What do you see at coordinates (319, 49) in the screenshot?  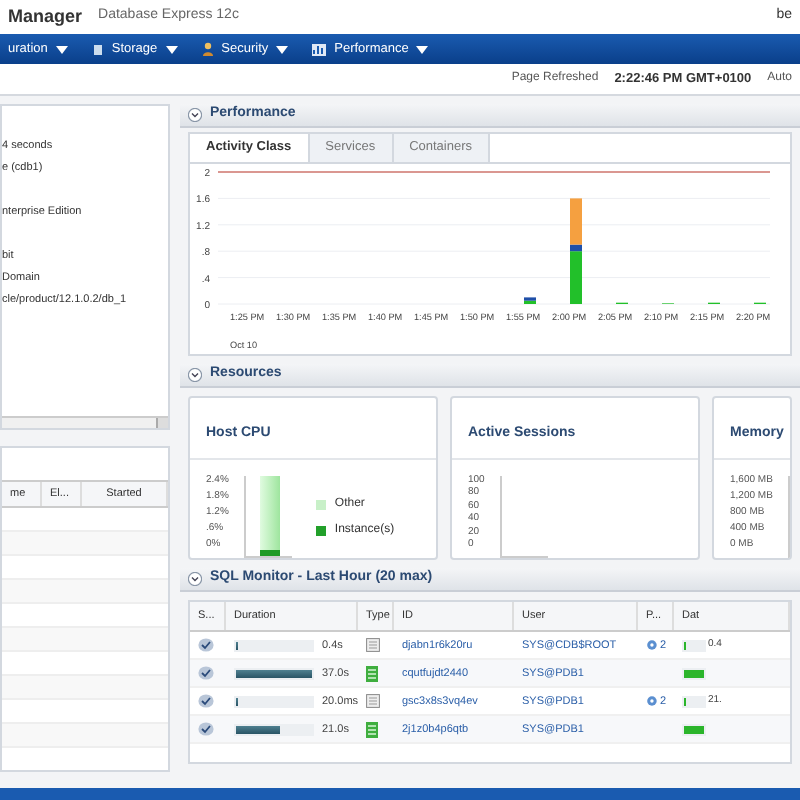 I see `chart-icon` at bounding box center [319, 49].